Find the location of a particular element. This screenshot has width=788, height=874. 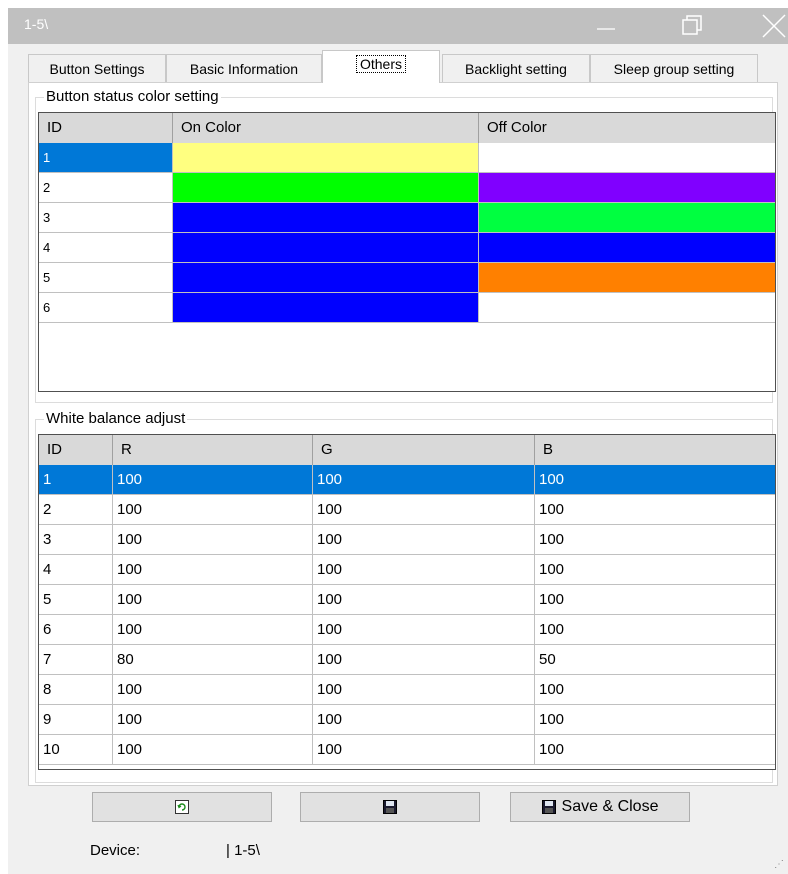

table-row: 5 100 100 100 is located at coordinates (407, 600).